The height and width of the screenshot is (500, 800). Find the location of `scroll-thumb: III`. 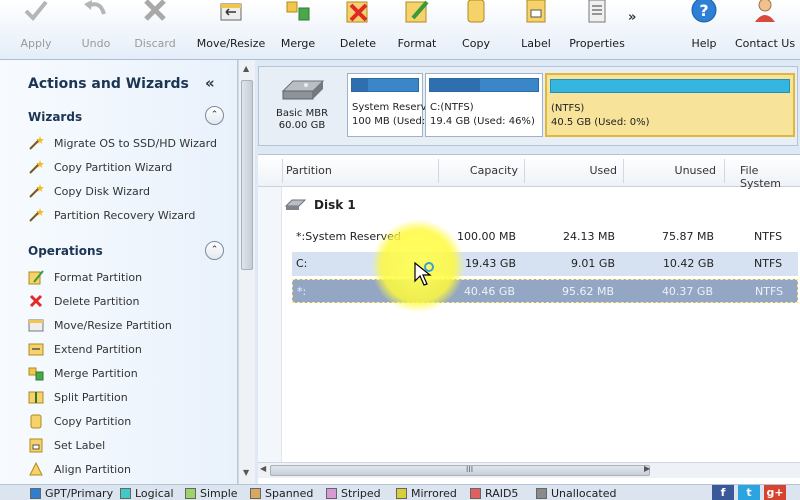

scroll-thumb: III is located at coordinates (460, 470).